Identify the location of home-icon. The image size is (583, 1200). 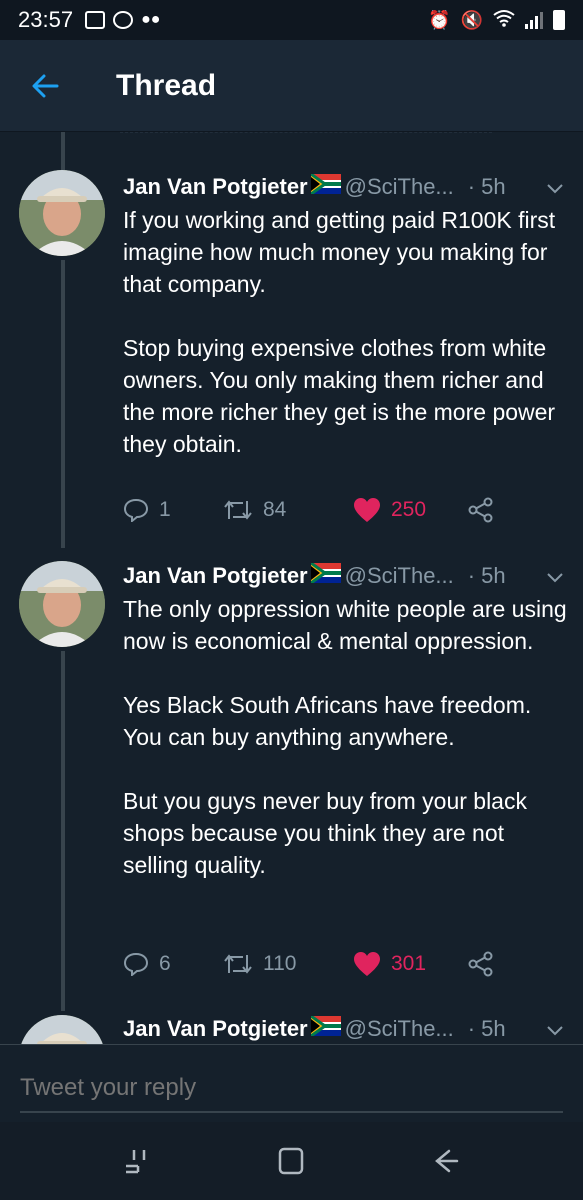
(291, 1161).